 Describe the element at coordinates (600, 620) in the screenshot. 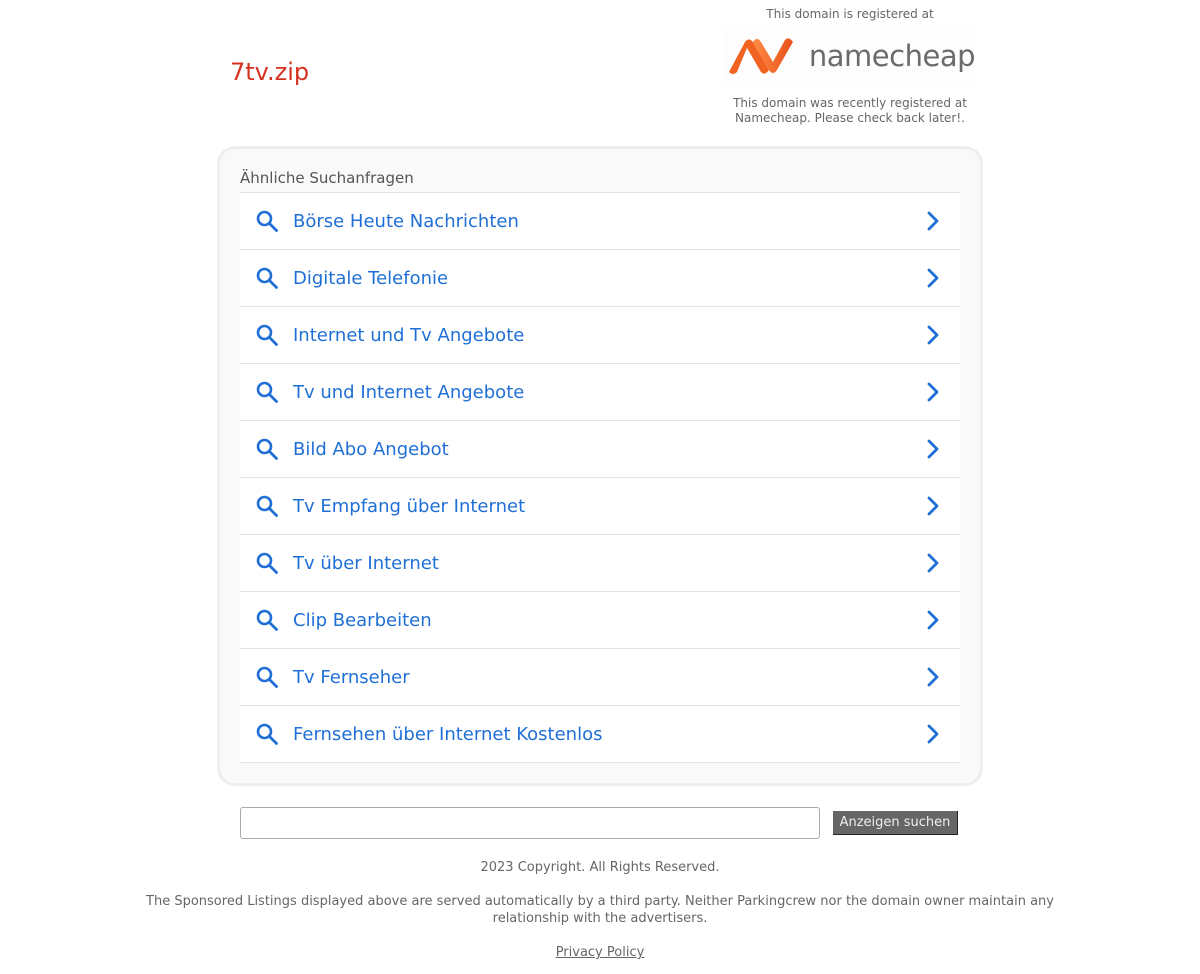

I see `related-search-item: Clip Bearbeiten` at that location.